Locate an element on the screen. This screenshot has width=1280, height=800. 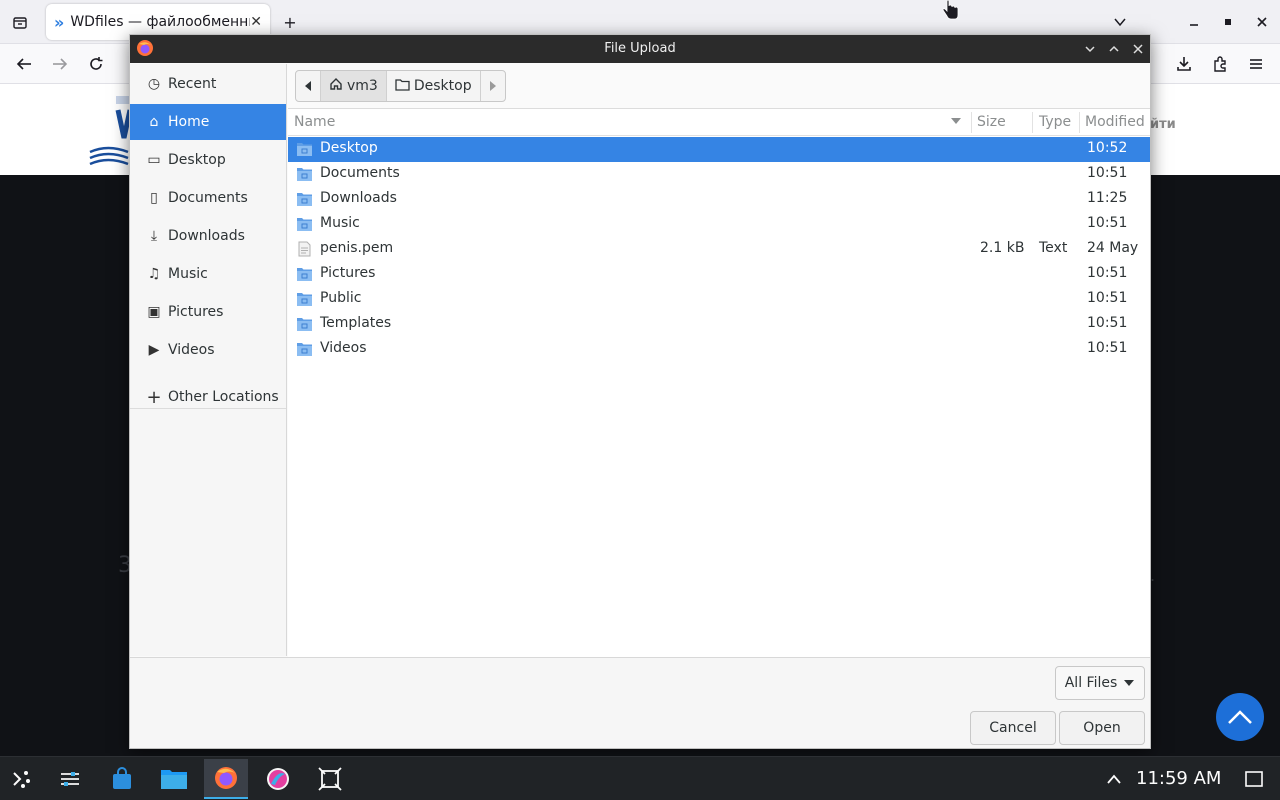
column-type: Type is located at coordinates (1055, 122).